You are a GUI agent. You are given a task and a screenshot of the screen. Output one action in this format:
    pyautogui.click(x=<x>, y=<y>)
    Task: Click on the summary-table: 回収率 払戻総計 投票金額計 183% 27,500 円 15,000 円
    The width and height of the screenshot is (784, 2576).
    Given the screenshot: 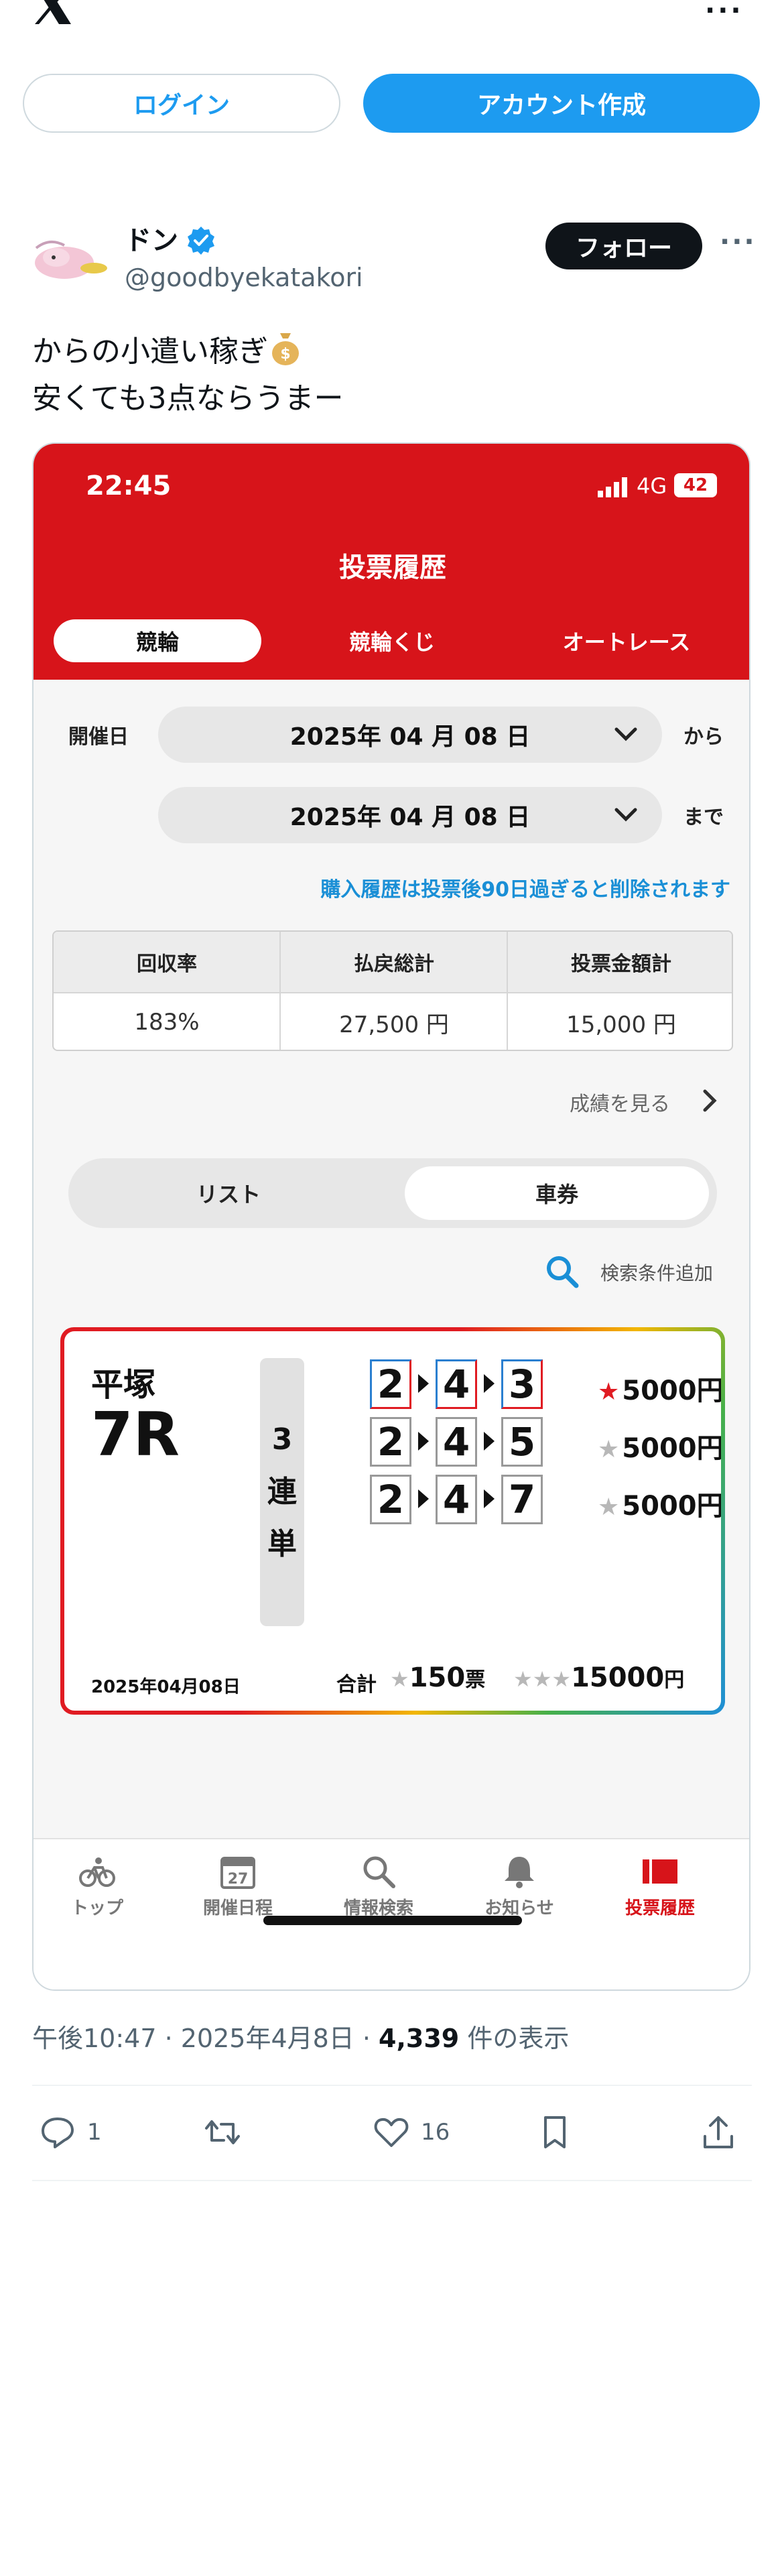 What is the action you would take?
    pyautogui.click(x=392, y=991)
    